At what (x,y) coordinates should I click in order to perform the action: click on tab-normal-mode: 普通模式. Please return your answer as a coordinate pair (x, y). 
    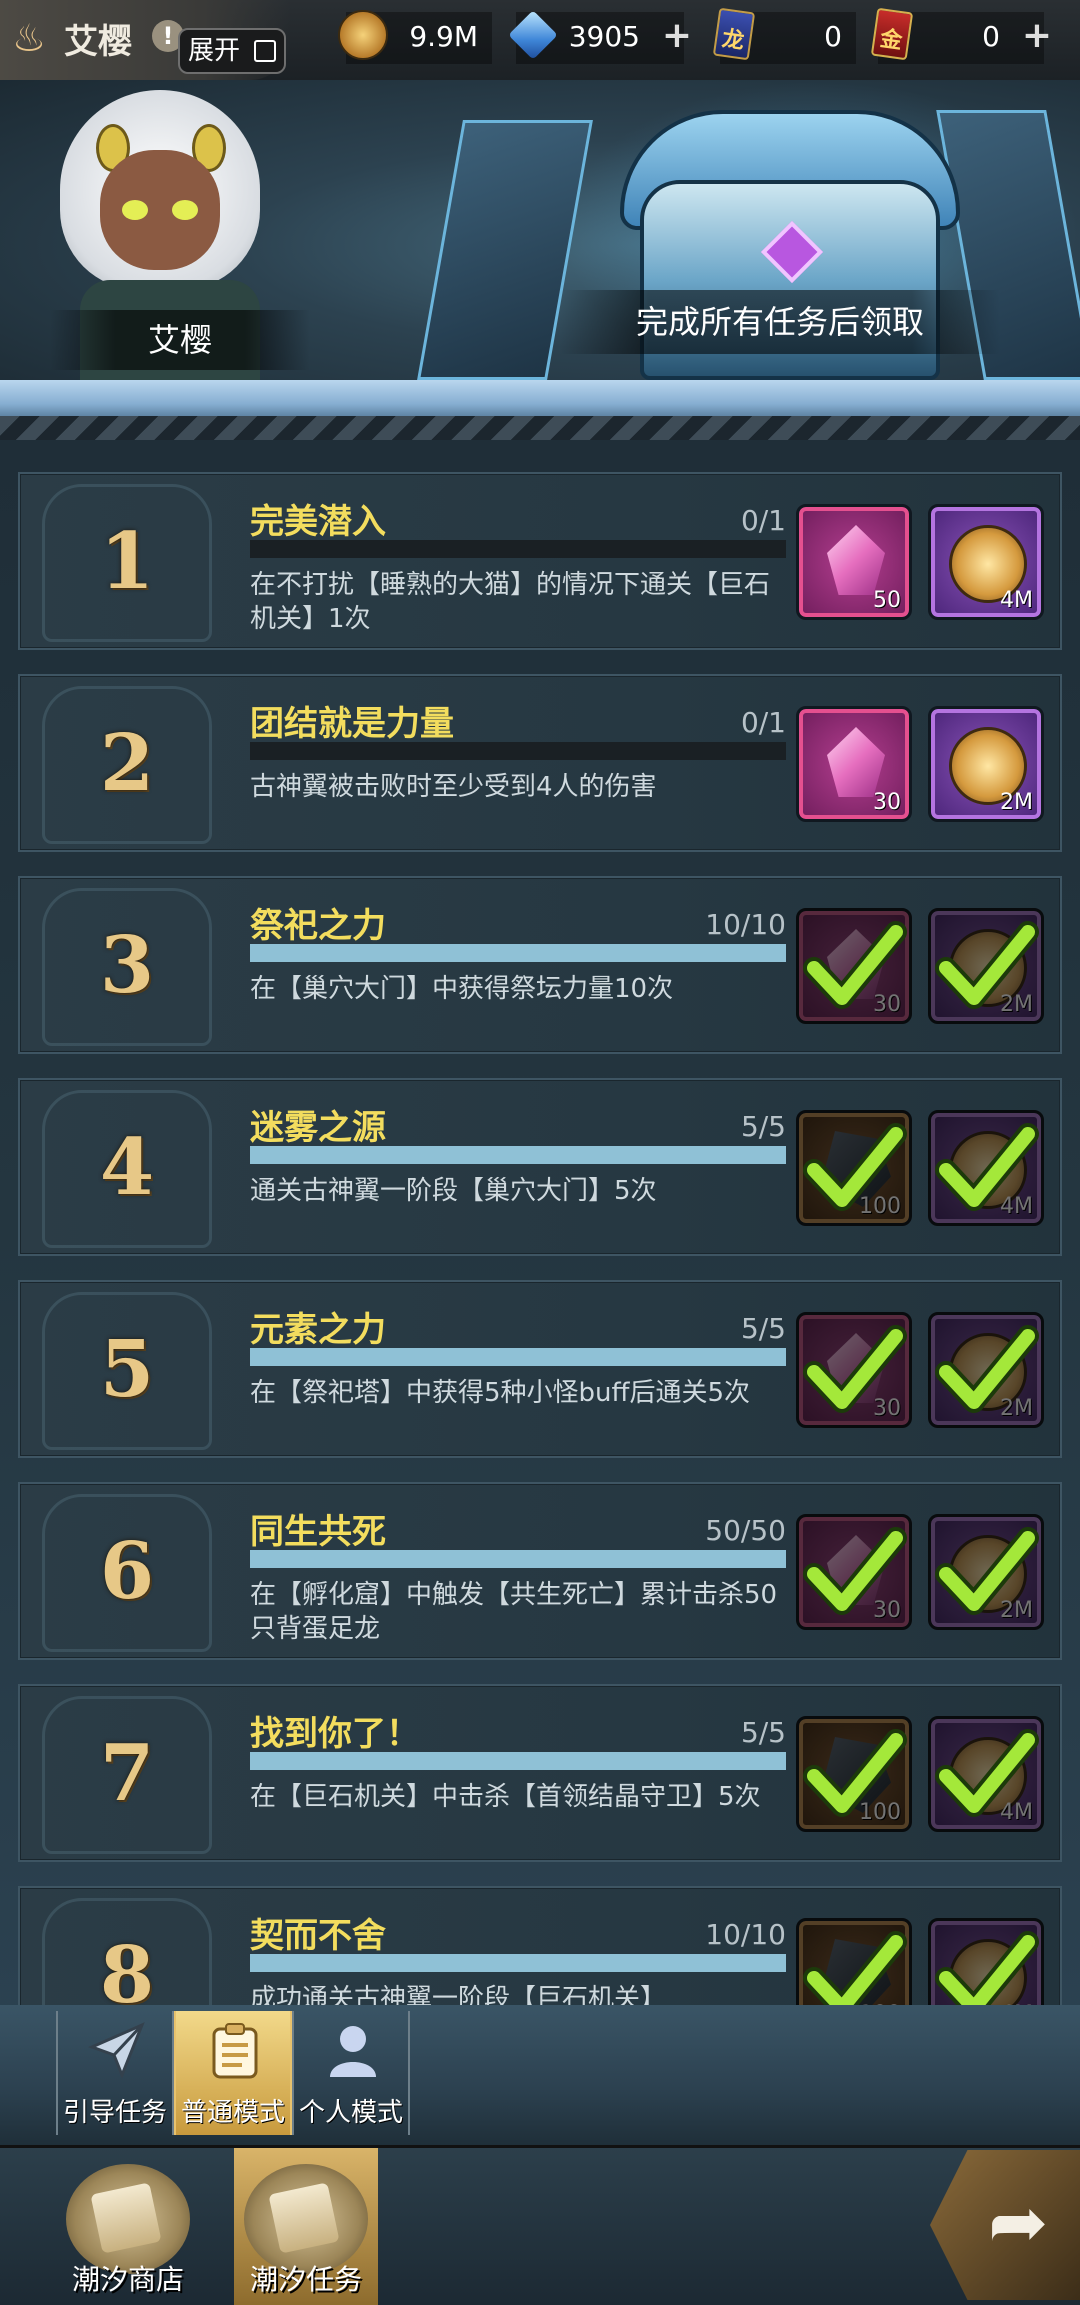
    Looking at the image, I should click on (233, 2073).